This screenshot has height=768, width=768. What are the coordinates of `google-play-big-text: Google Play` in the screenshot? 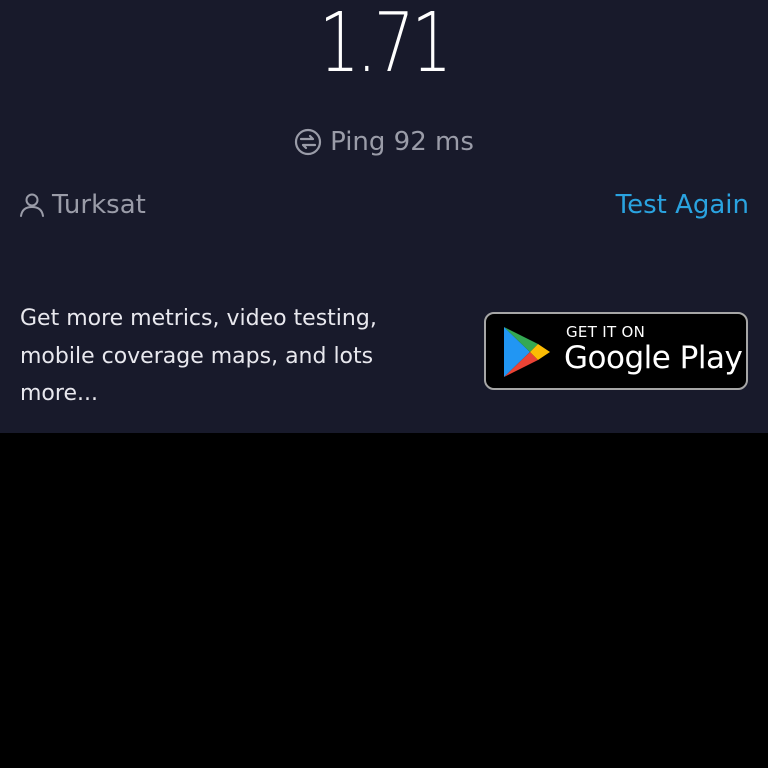 It's located at (653, 358).